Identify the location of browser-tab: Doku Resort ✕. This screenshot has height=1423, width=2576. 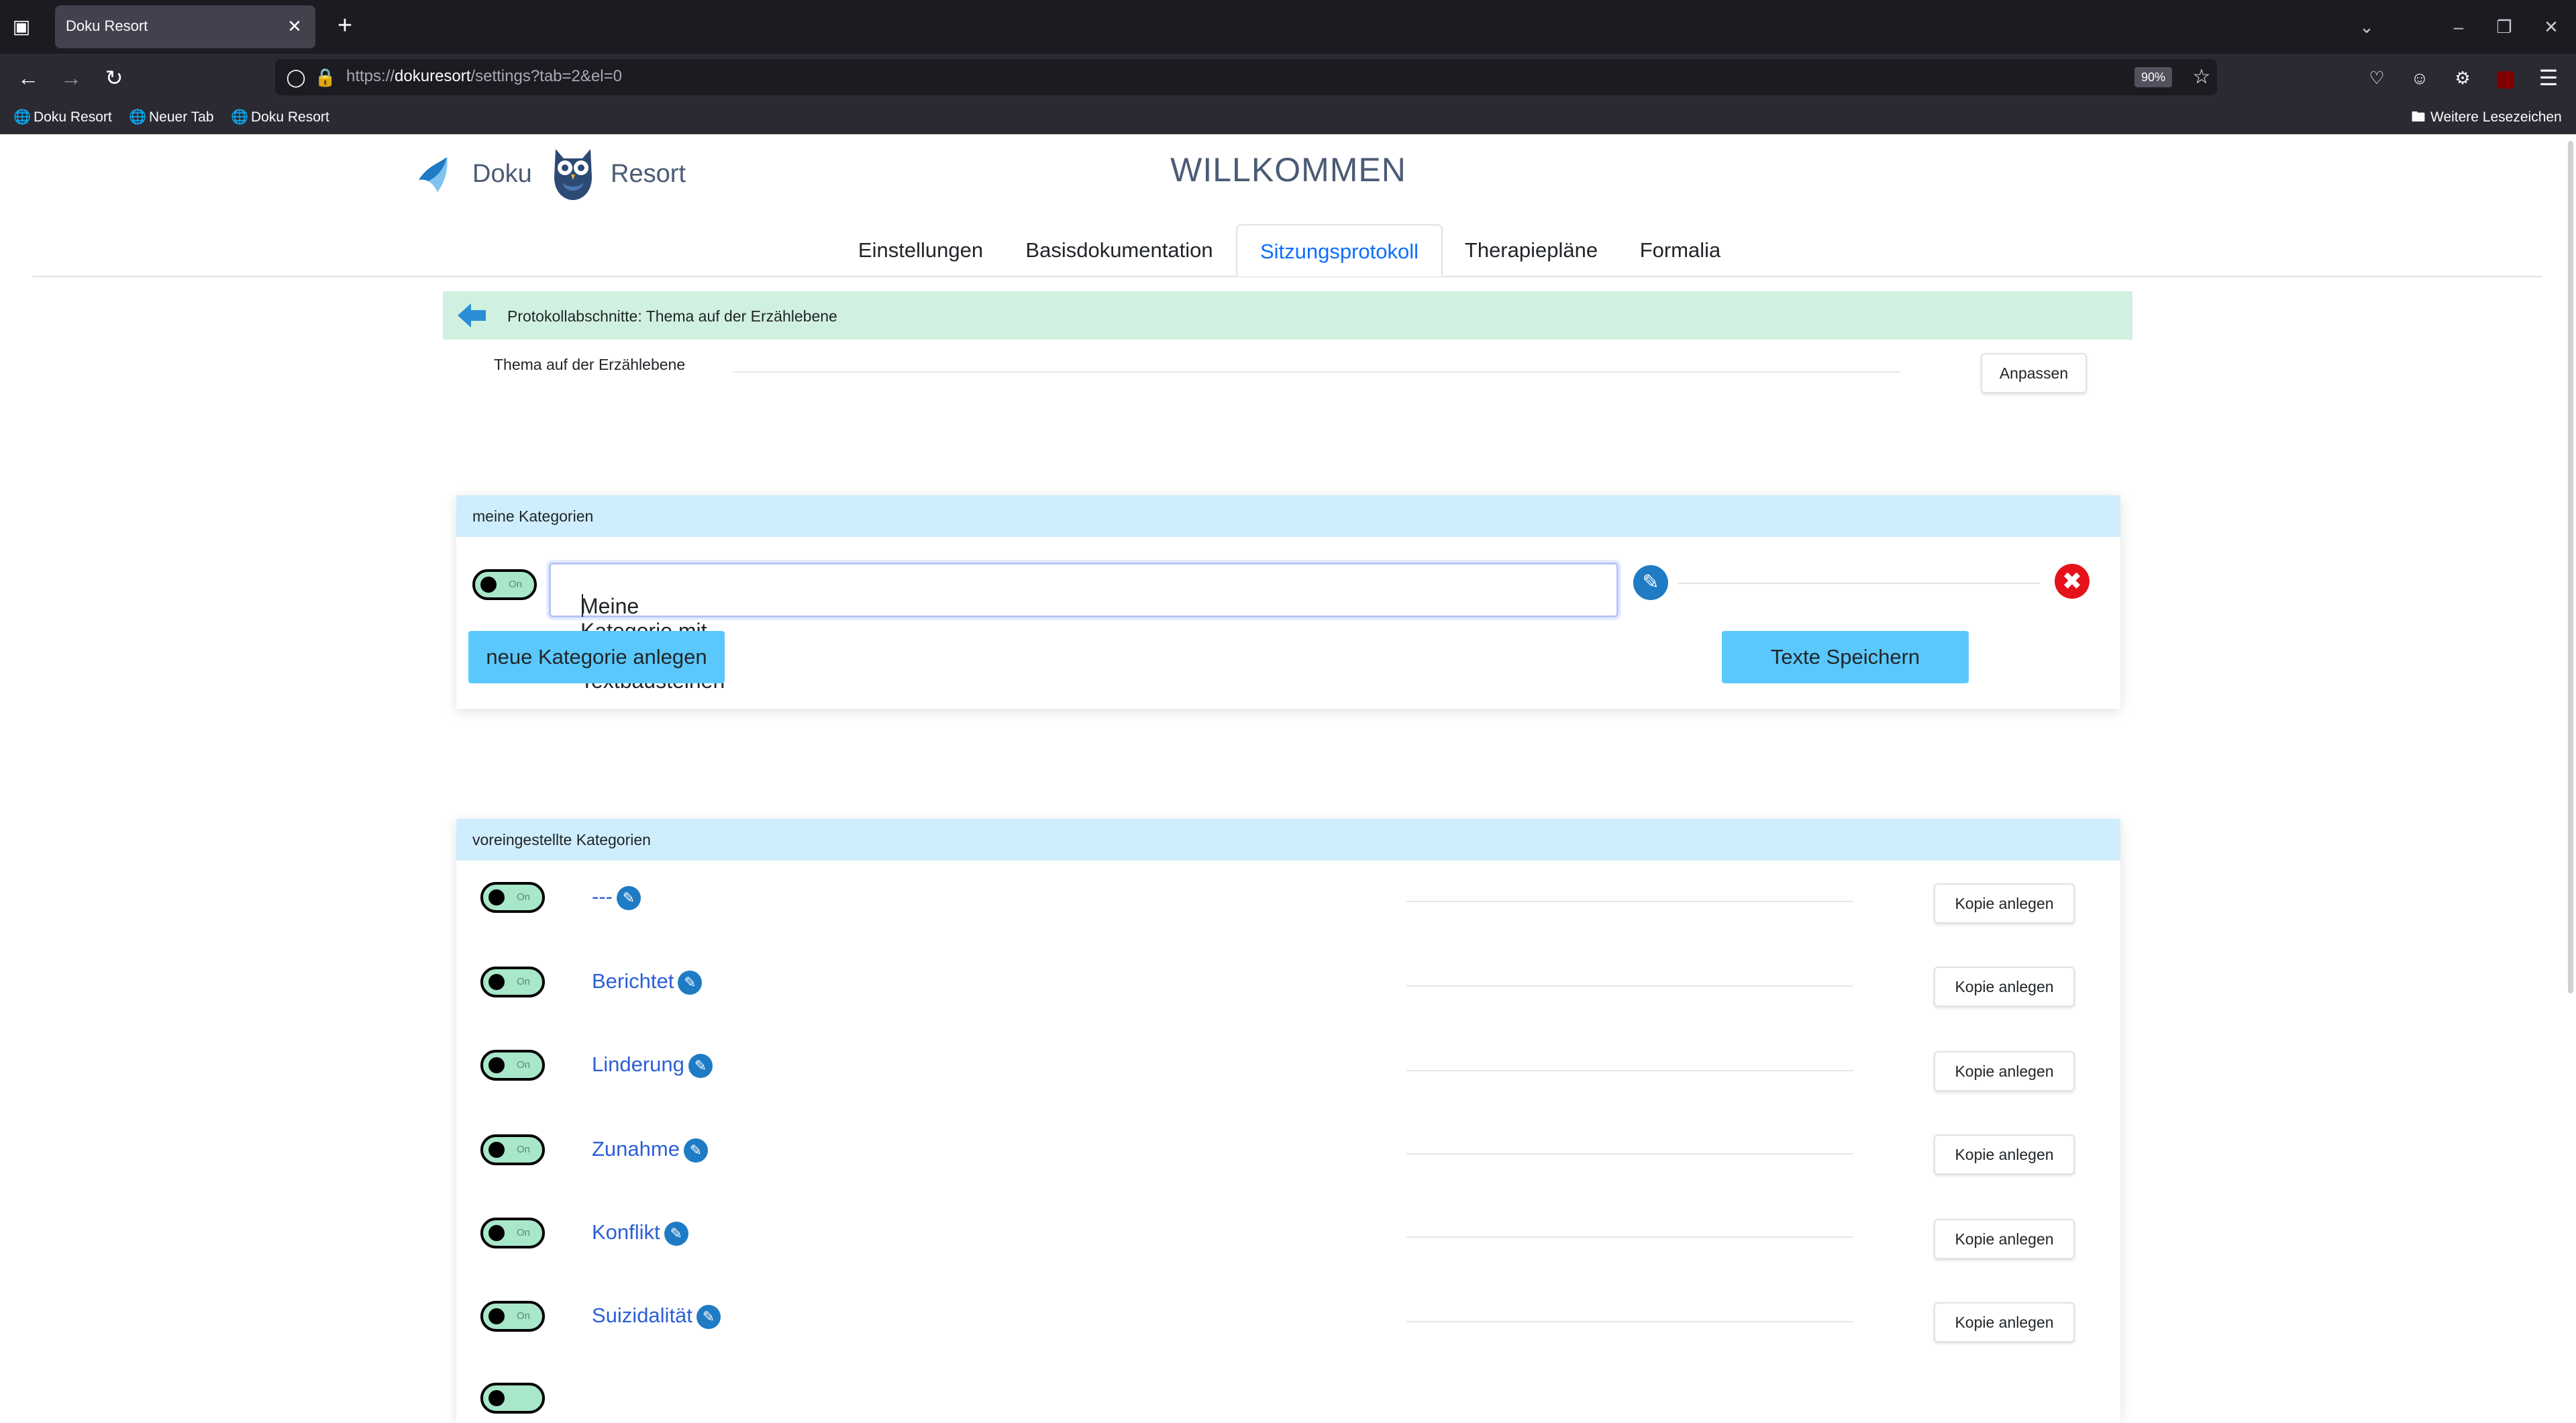
(185, 27).